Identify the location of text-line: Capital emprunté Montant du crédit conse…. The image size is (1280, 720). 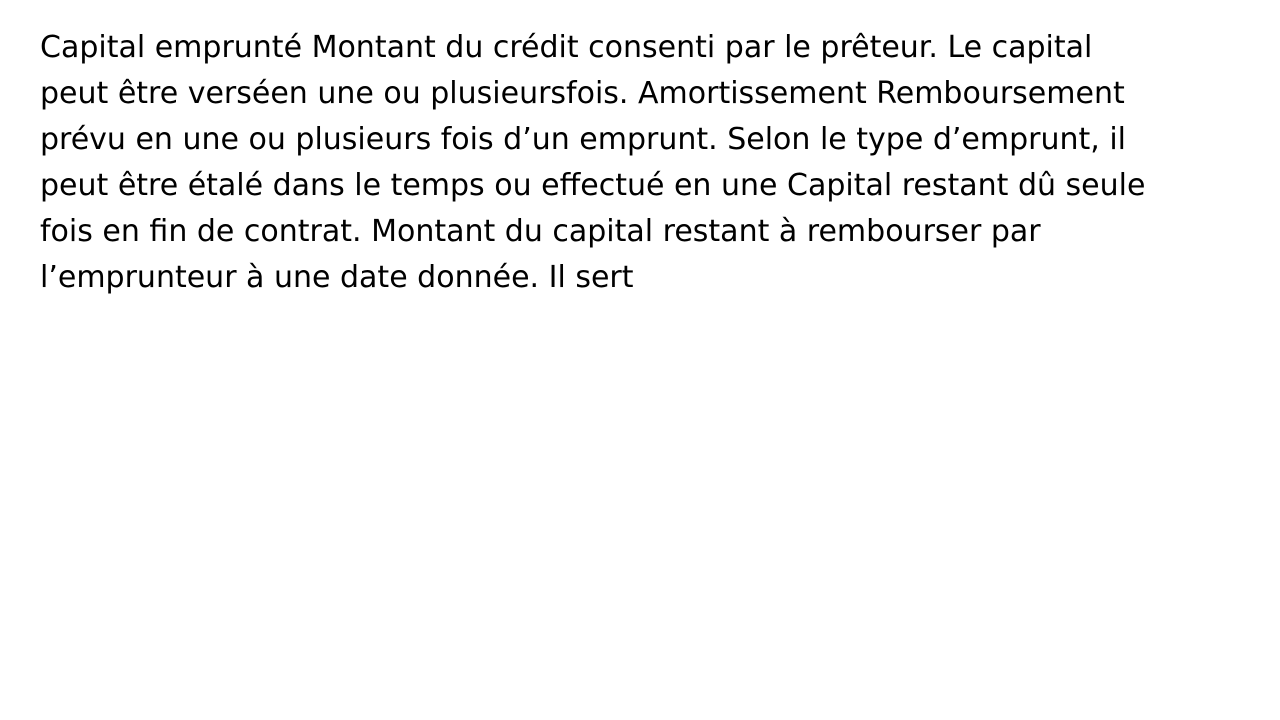
(566, 47).